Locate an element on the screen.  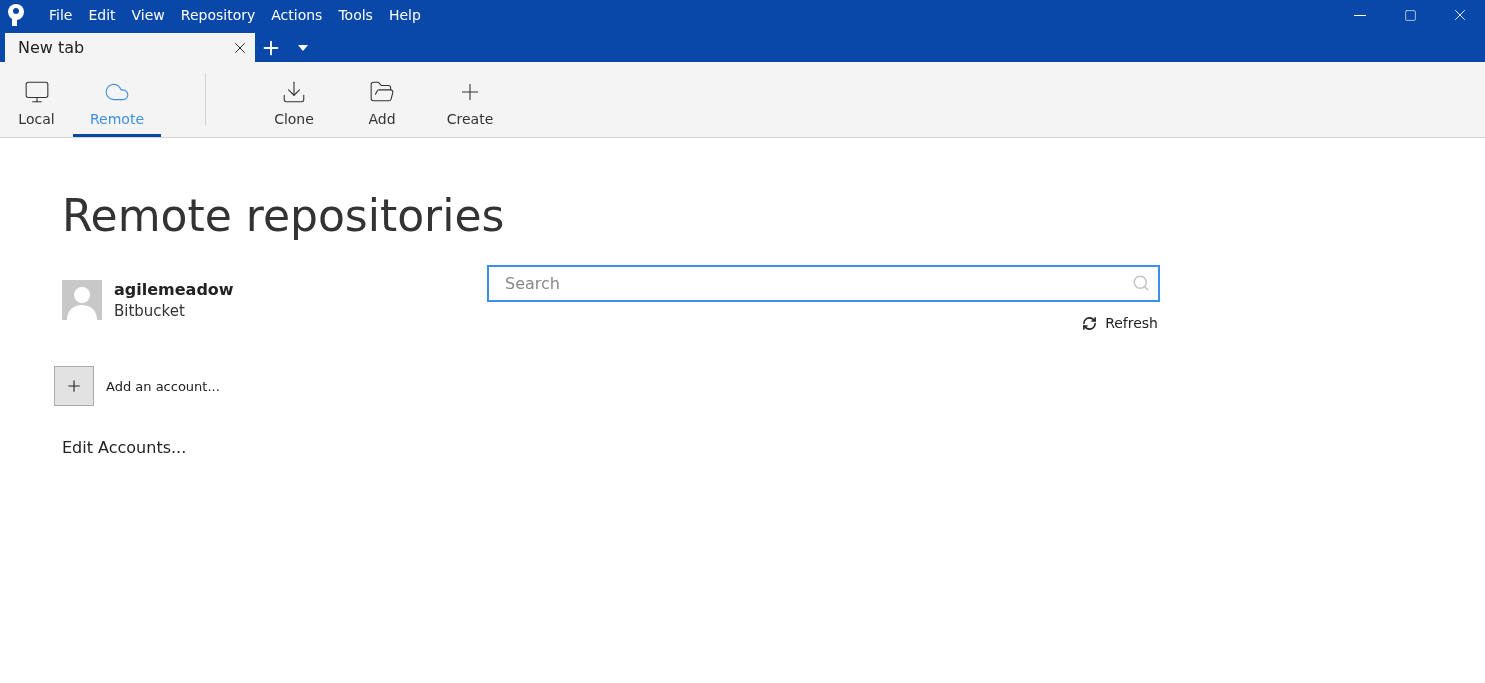
page-title: Remote repositories is located at coordinates (284, 215).